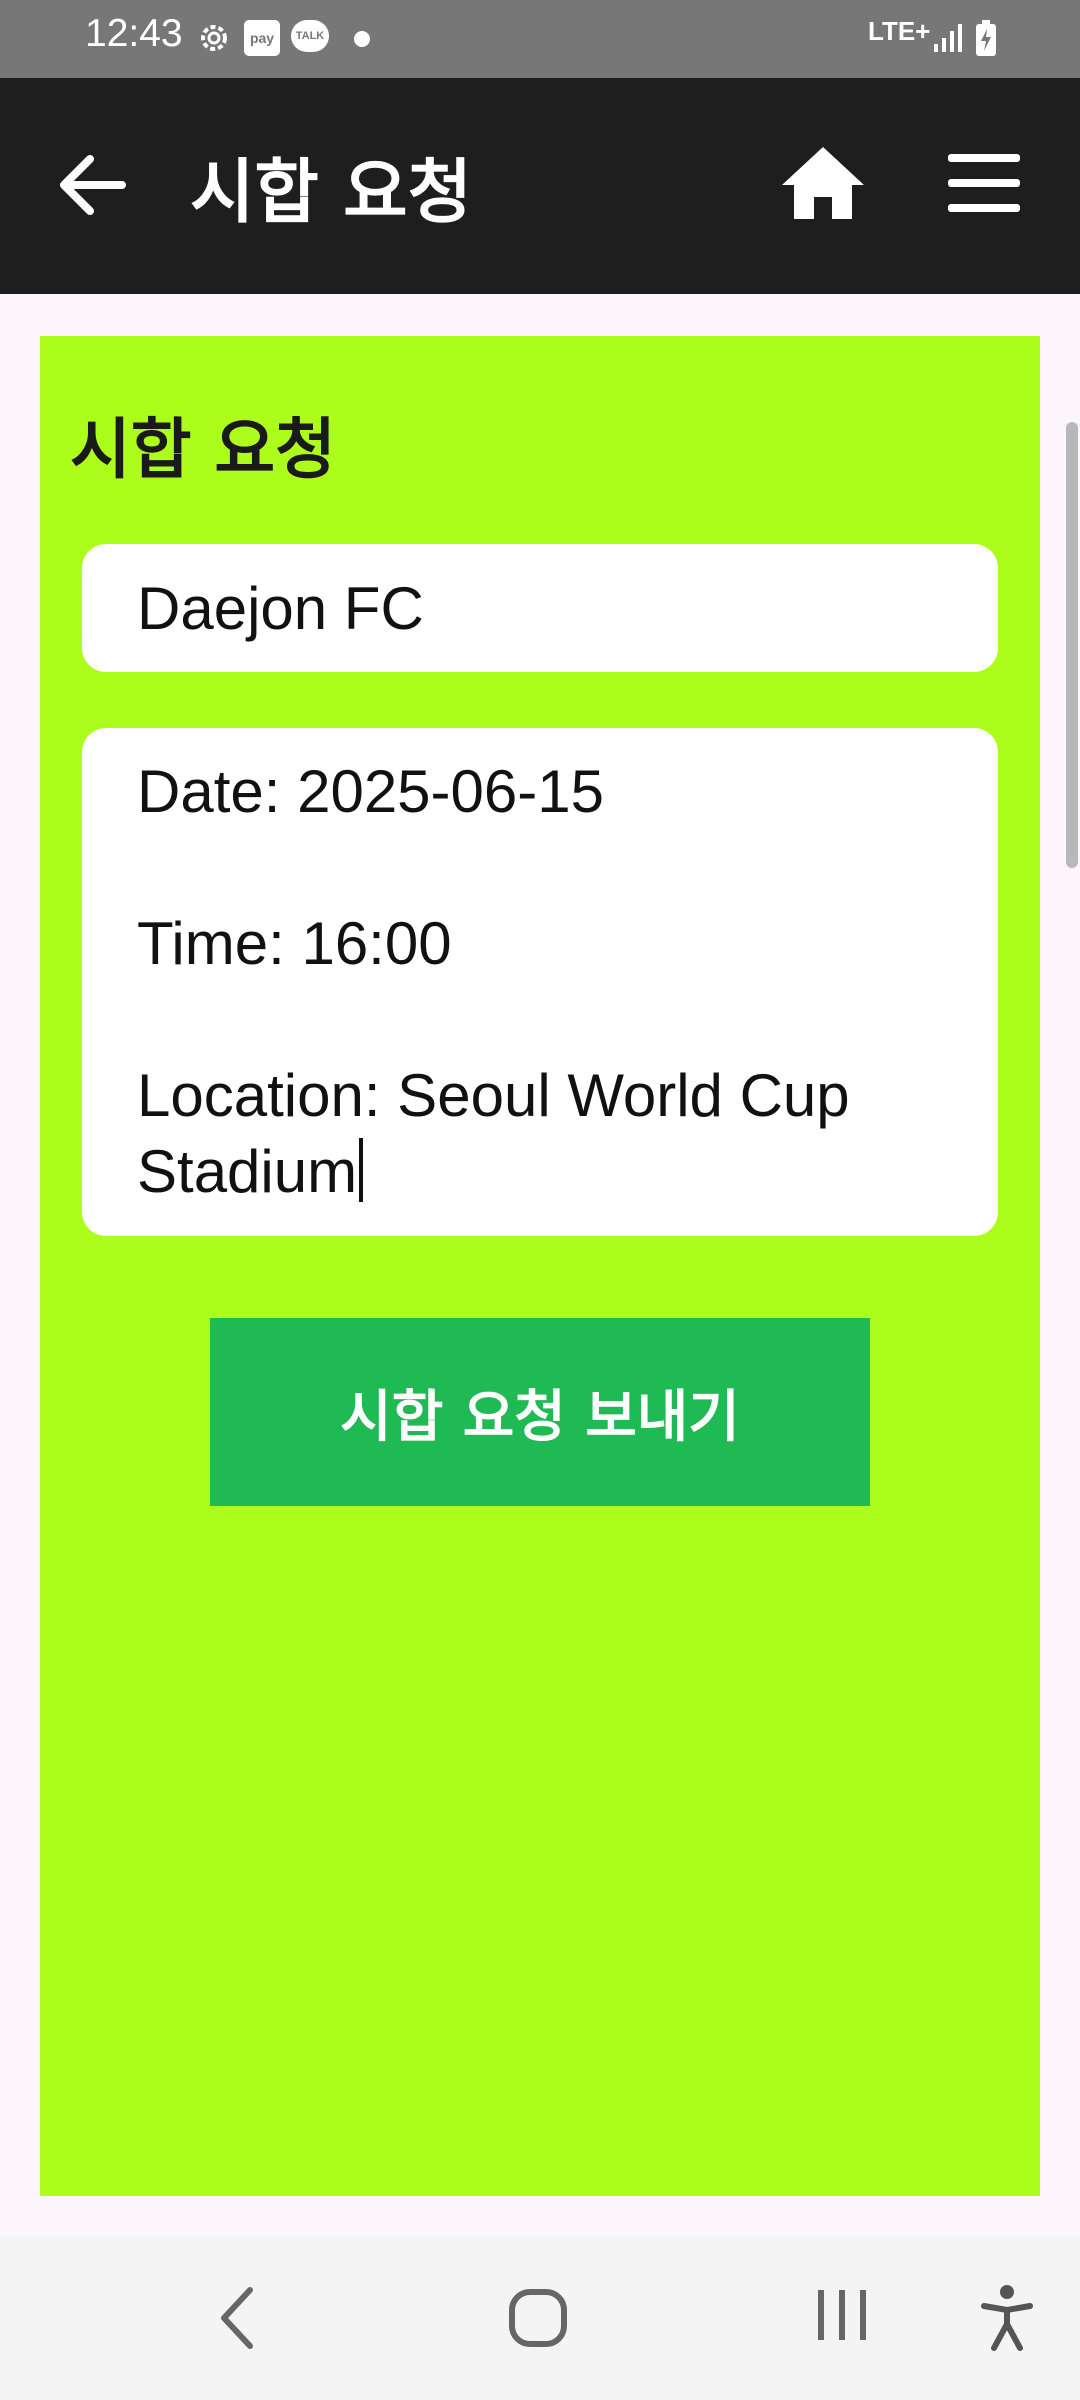 The height and width of the screenshot is (2400, 1080). I want to click on team-name-input: Daejon FC, so click(540, 608).